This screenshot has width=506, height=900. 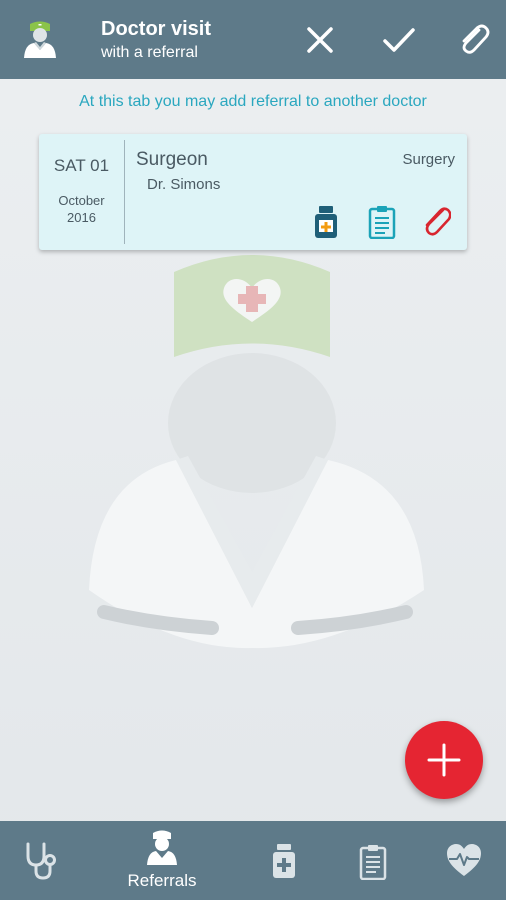 I want to click on screen-title: Doctor visit, so click(x=156, y=29).